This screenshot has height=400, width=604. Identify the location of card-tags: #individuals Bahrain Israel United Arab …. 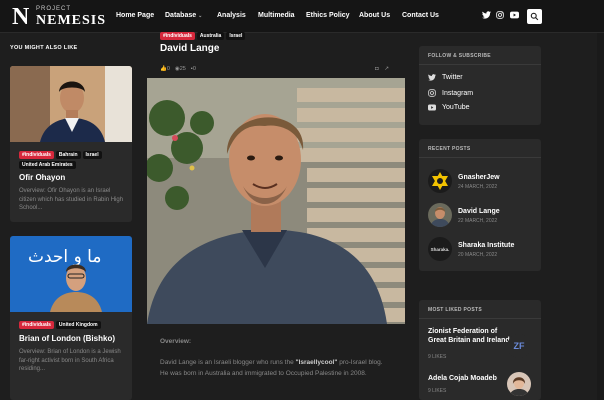
(71, 160).